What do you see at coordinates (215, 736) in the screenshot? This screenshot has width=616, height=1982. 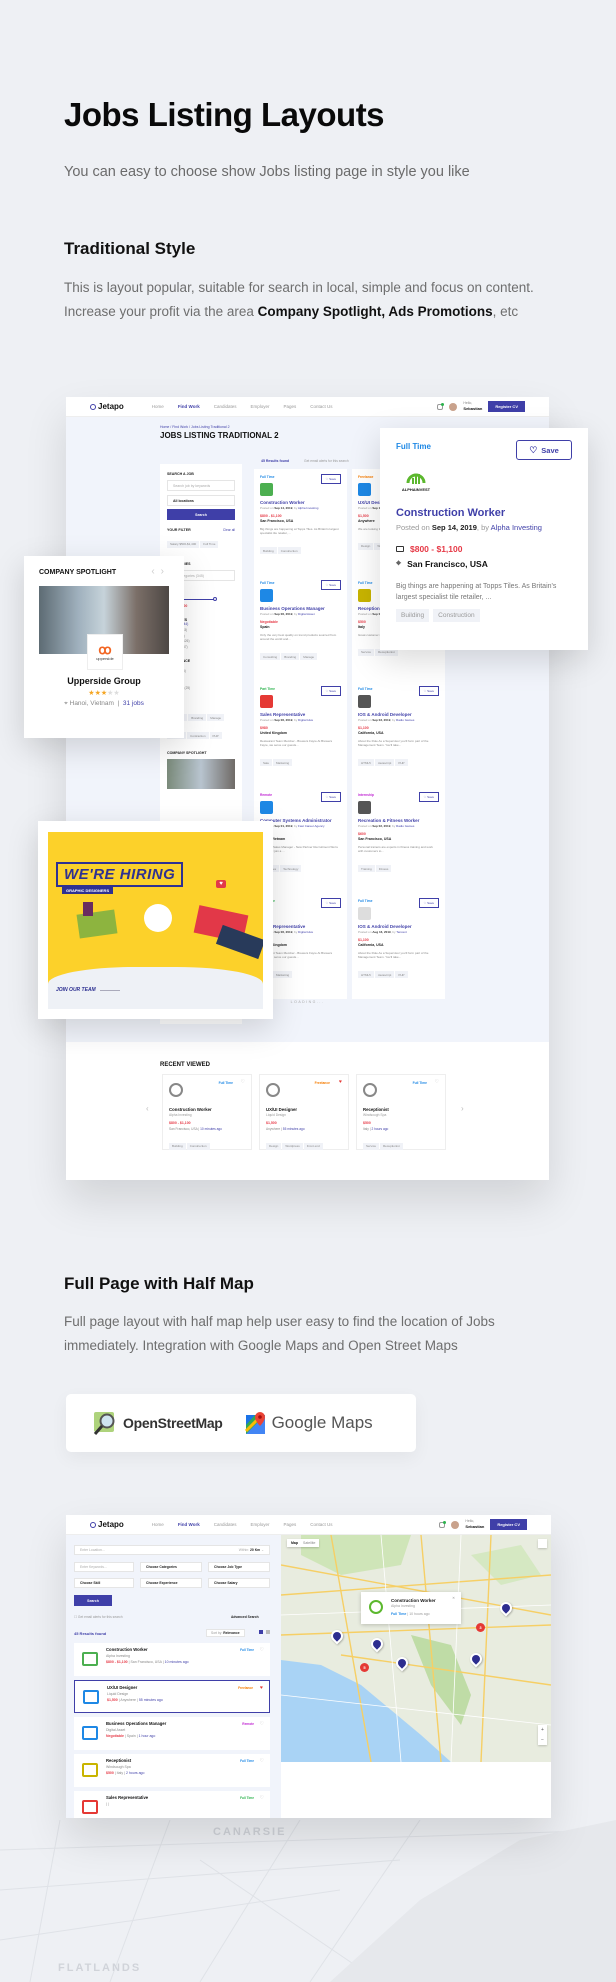 I see `skill-chip: PHP` at bounding box center [215, 736].